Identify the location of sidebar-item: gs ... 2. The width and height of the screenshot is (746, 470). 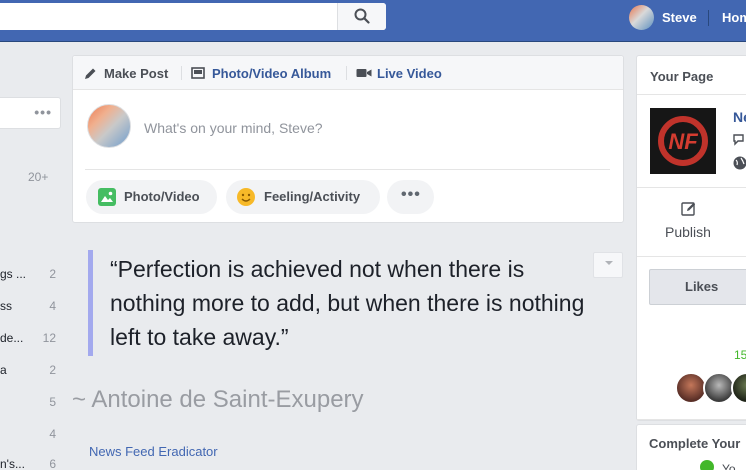
(28, 277).